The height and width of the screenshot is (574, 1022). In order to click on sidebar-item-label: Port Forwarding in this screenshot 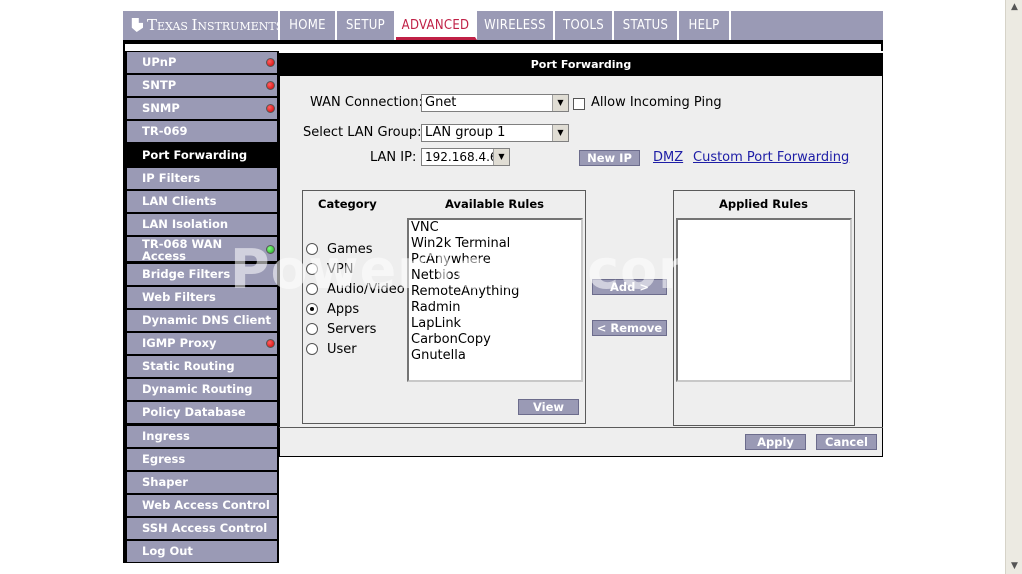, I will do `click(195, 155)`.